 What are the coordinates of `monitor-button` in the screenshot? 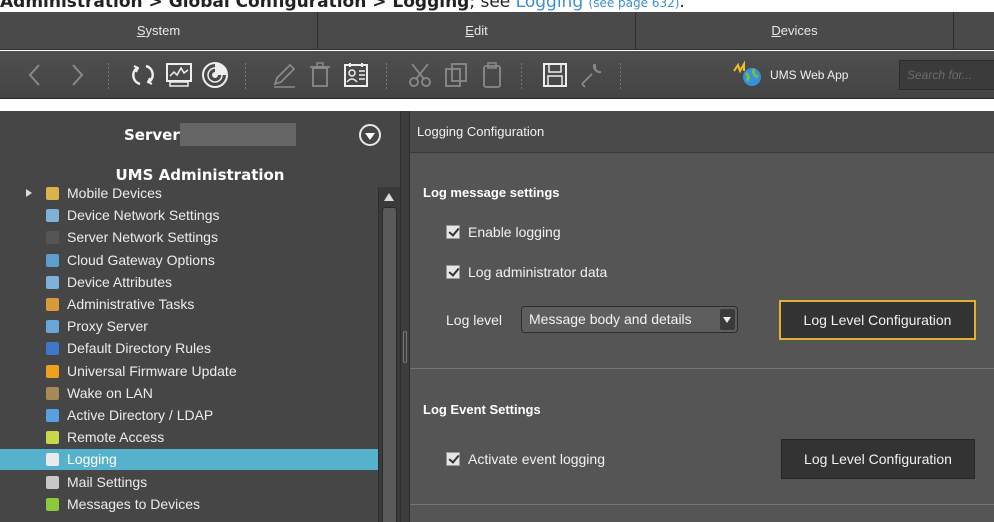 It's located at (179, 75).